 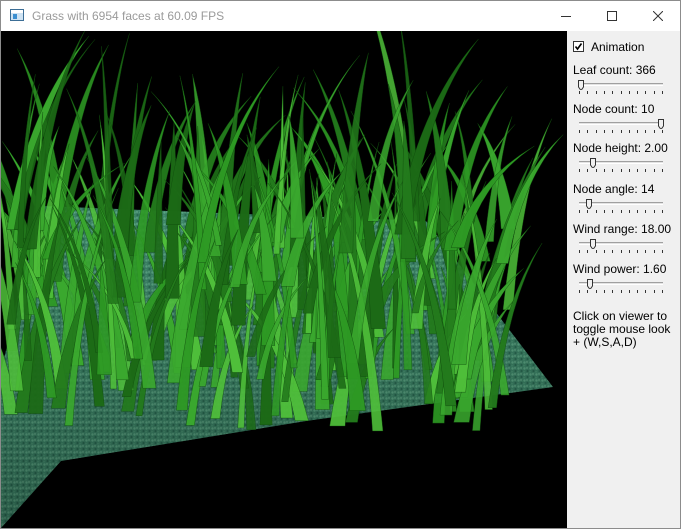 What do you see at coordinates (620, 87) in the screenshot?
I see `leaf-count-slider` at bounding box center [620, 87].